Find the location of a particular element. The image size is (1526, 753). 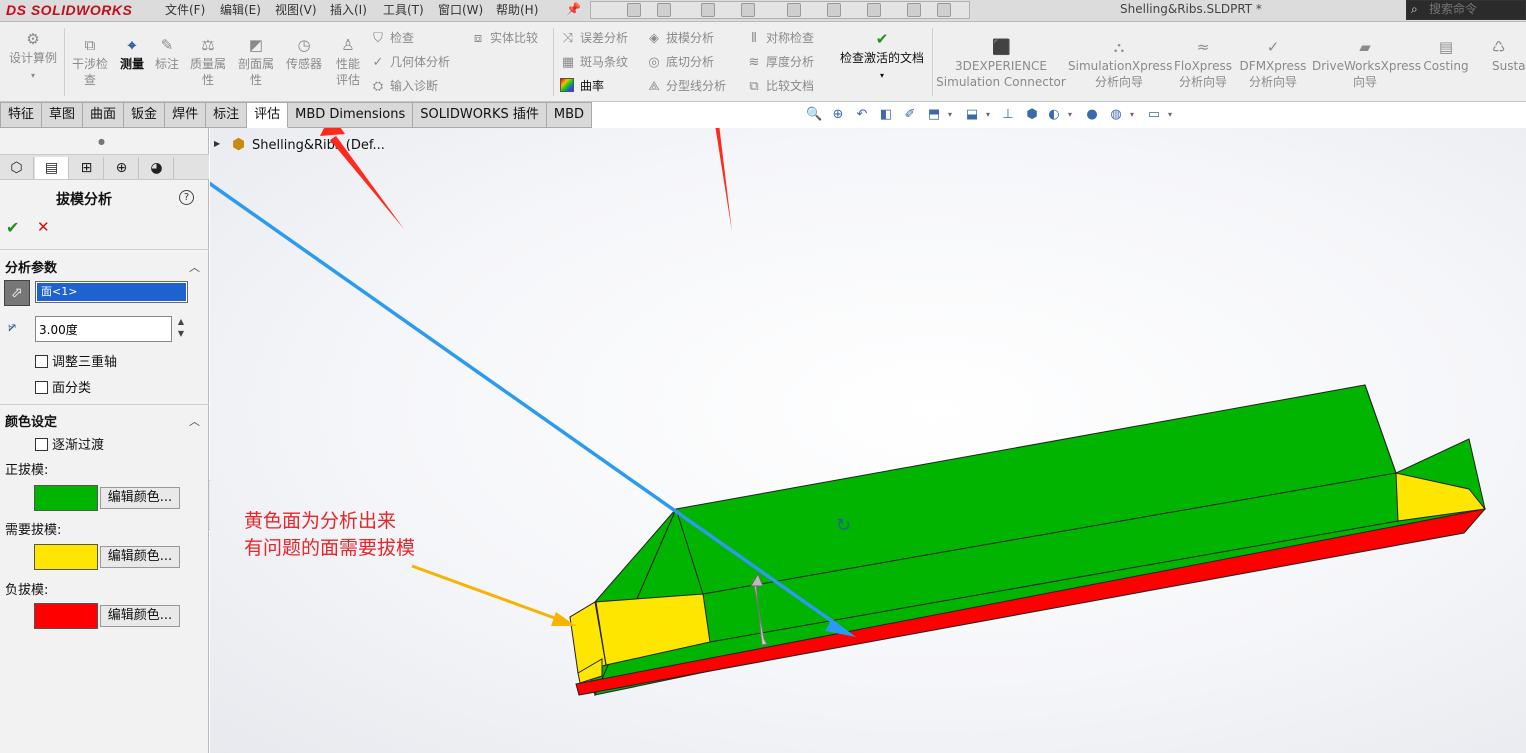

display-style-icon: ⬓ is located at coordinates (972, 115).